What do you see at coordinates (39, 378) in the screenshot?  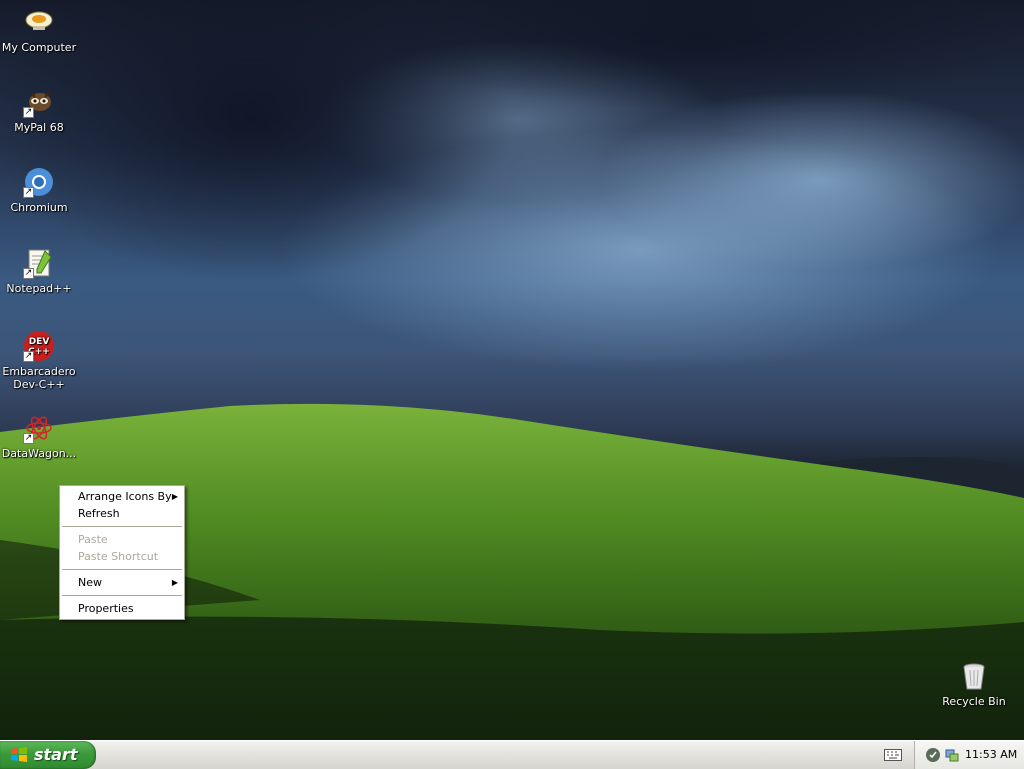 I see `desktop-icon-label: Embarcadero Dev-C++` at bounding box center [39, 378].